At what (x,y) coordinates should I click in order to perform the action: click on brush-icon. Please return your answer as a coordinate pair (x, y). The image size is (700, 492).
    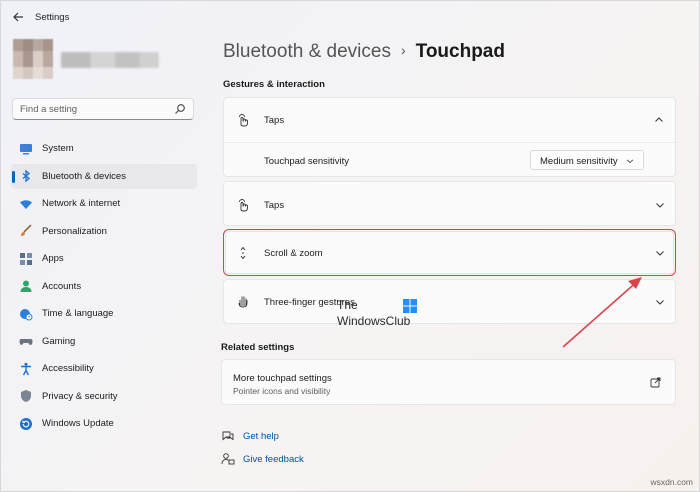
    Looking at the image, I should click on (26, 230).